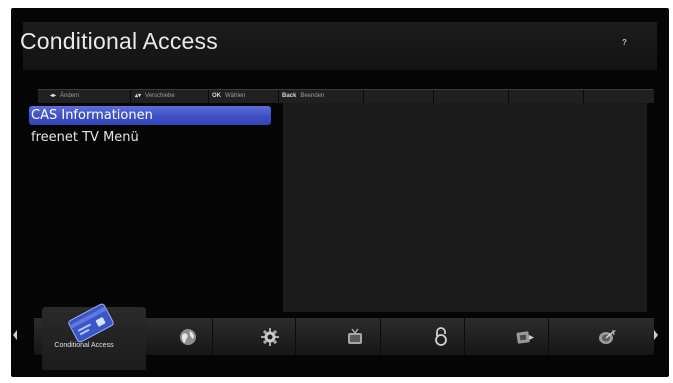 This screenshot has width=673, height=383. Describe the element at coordinates (289, 96) in the screenshot. I see `back-key-label: Back` at that location.